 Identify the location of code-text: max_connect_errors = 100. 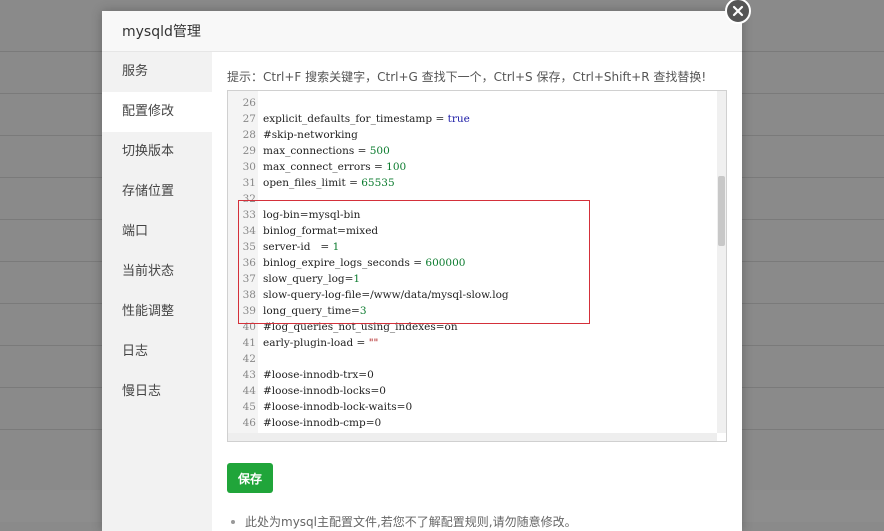
(335, 167).